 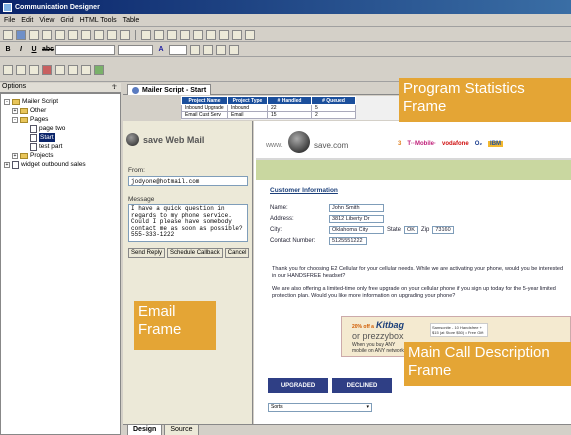 I want to click on tree-item: + widget outbound sales, so click(x=62, y=164).